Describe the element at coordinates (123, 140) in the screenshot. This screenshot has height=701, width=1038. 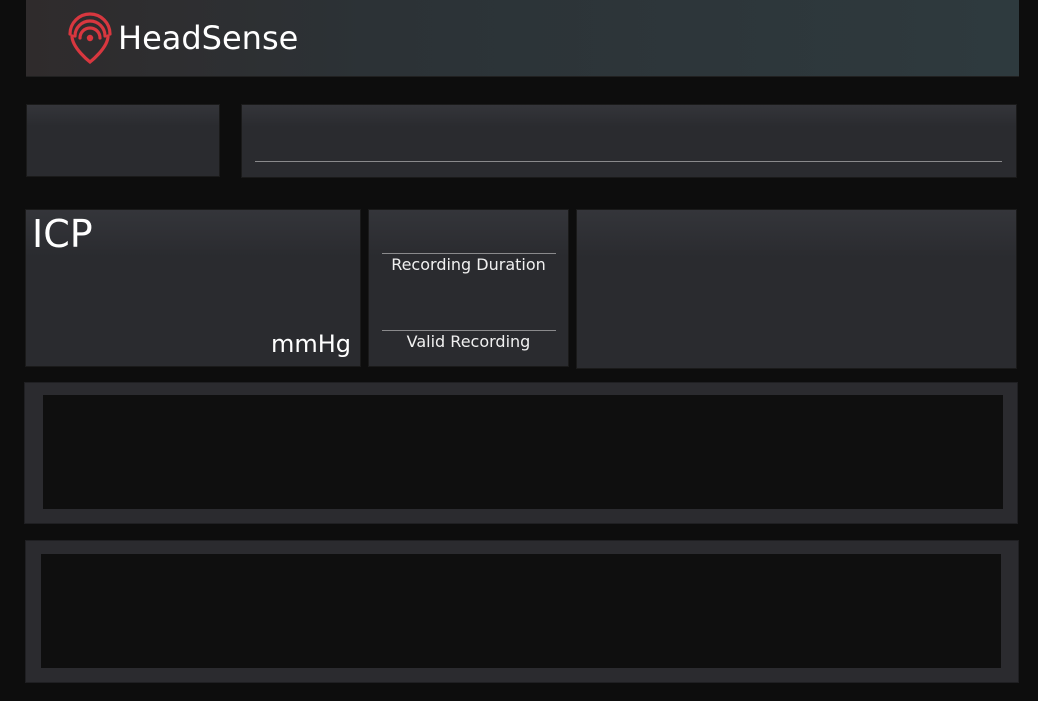
I see `info-panel-left` at that location.